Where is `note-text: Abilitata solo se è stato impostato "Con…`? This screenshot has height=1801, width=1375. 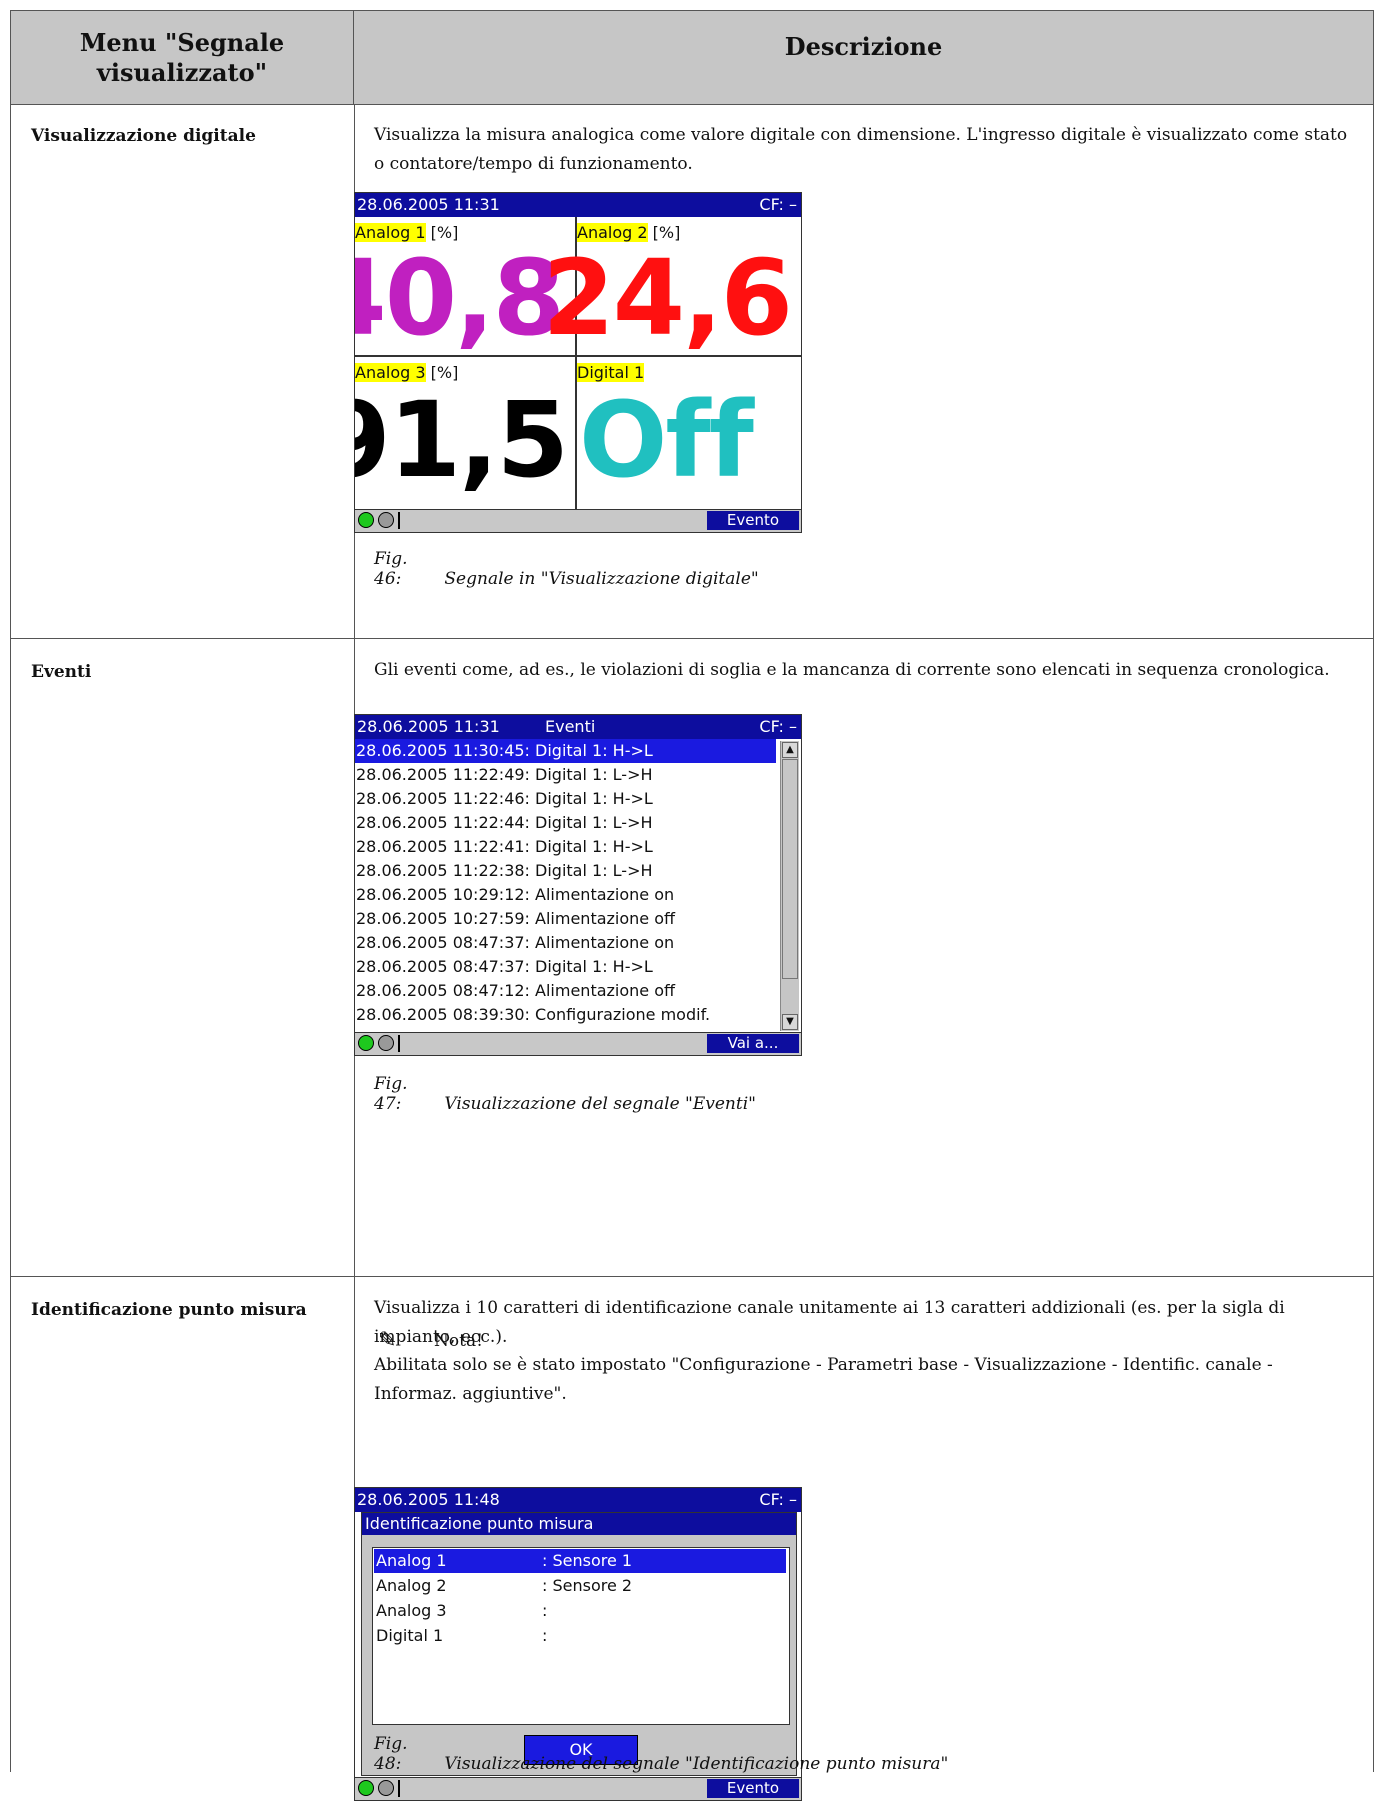
note-text: Abilitata solo se è stato impostato "Con… is located at coordinates (823, 1379).